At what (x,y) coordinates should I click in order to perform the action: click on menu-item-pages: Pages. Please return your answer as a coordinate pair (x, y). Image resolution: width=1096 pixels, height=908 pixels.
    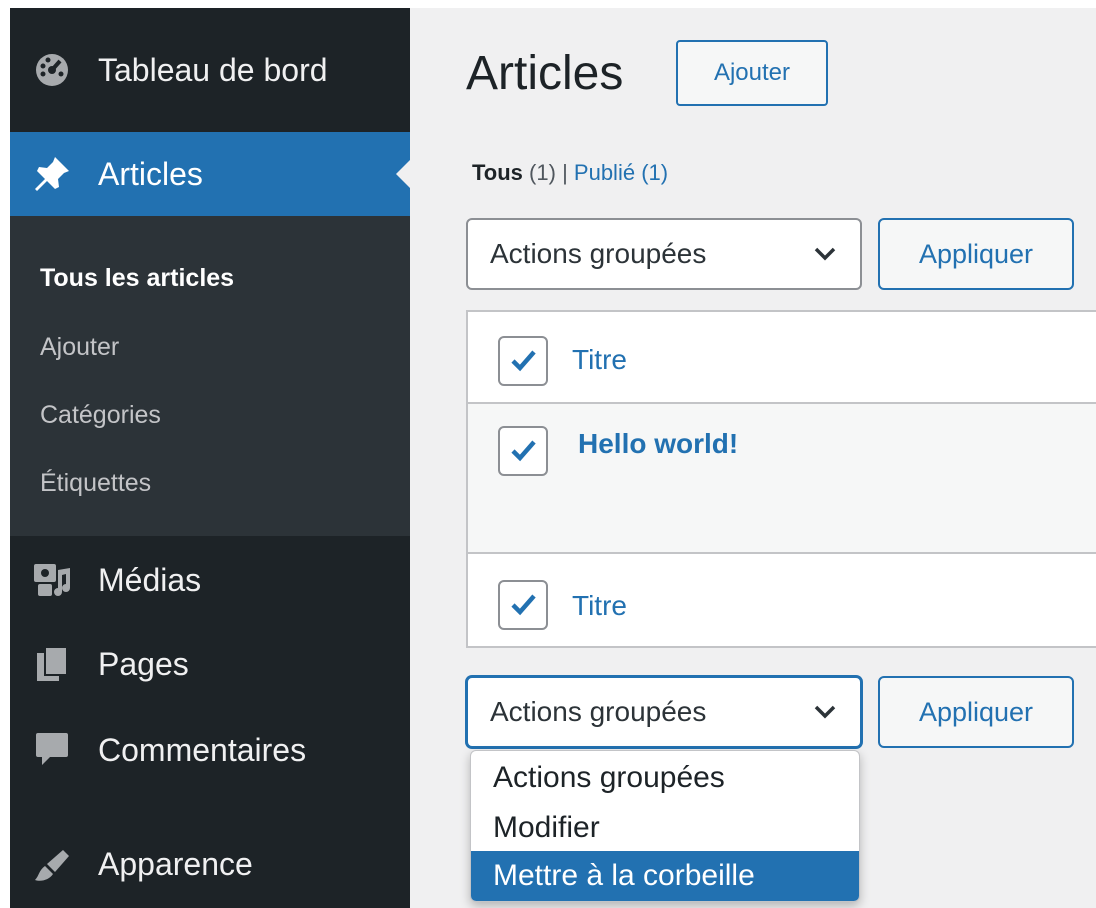
    Looking at the image, I should click on (210, 664).